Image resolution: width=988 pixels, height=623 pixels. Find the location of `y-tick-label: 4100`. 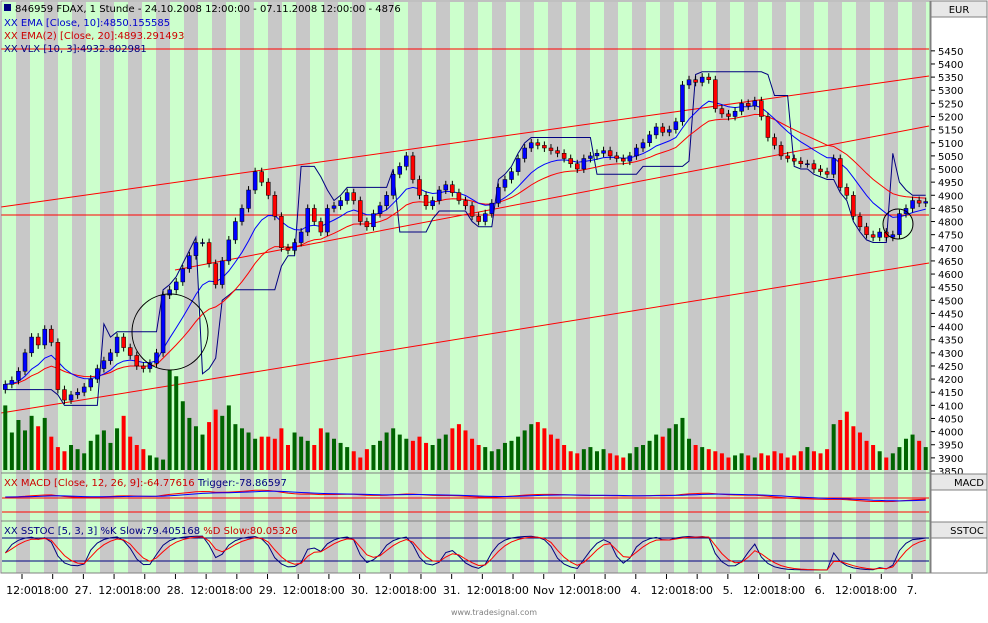

y-tick-label: 4100 is located at coordinates (950, 406).